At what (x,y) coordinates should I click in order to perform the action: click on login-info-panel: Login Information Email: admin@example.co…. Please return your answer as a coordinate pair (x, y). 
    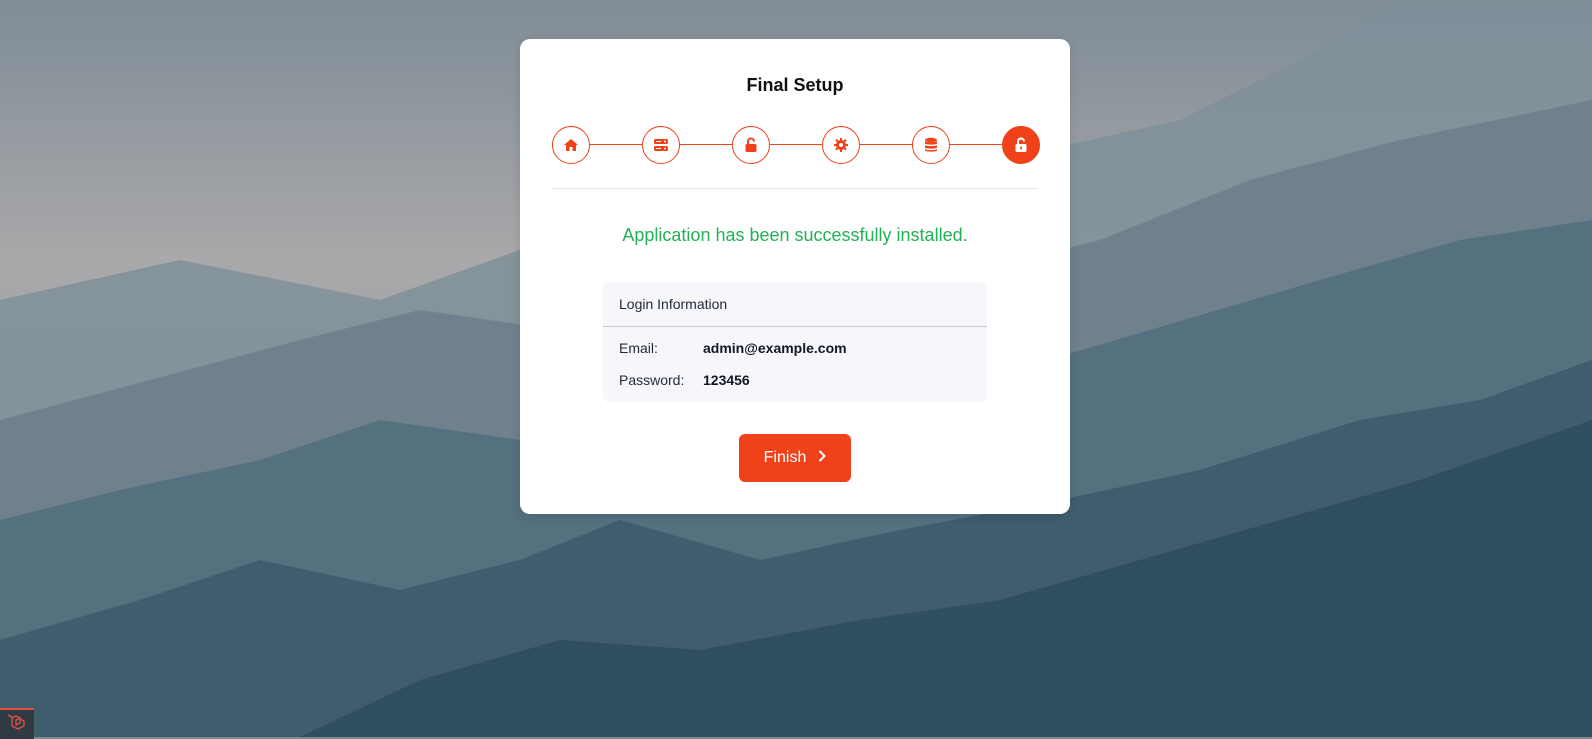
    Looking at the image, I should click on (795, 342).